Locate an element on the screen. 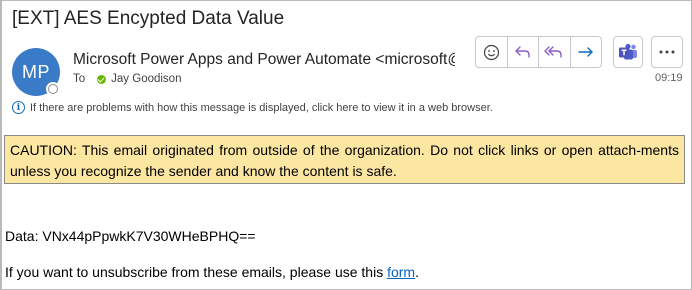 This screenshot has height=290, width=692. data-value-text: Data: VNx44pPpwkK7V30WHeBPHQ== is located at coordinates (130, 236).